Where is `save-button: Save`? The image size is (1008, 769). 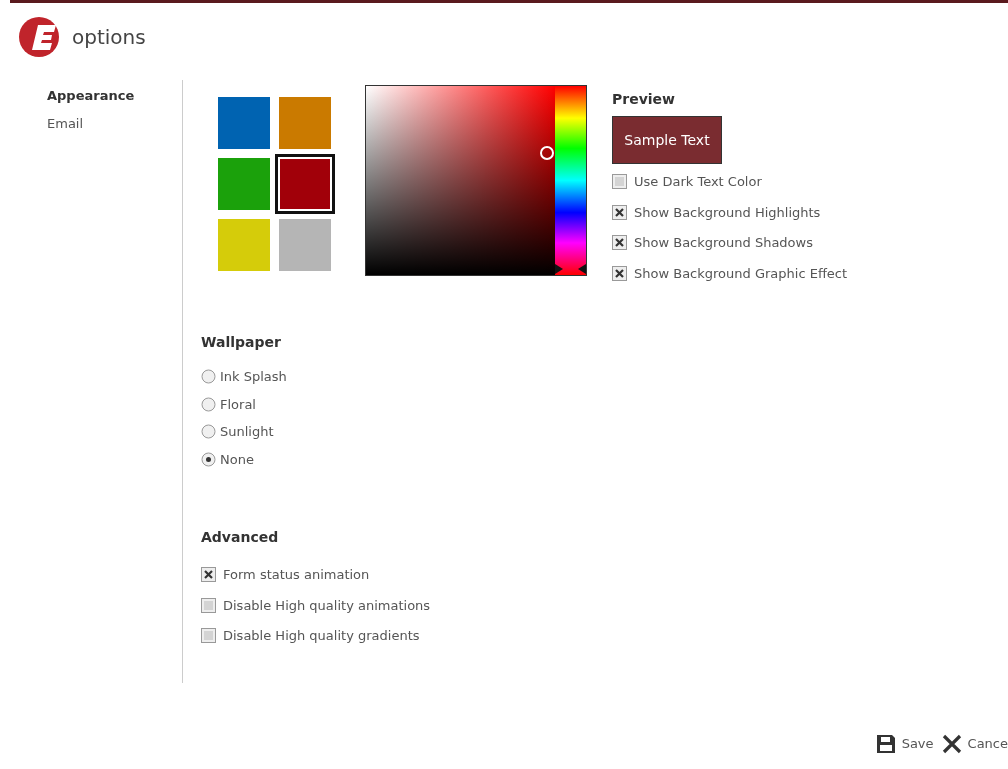 save-button: Save is located at coordinates (904, 744).